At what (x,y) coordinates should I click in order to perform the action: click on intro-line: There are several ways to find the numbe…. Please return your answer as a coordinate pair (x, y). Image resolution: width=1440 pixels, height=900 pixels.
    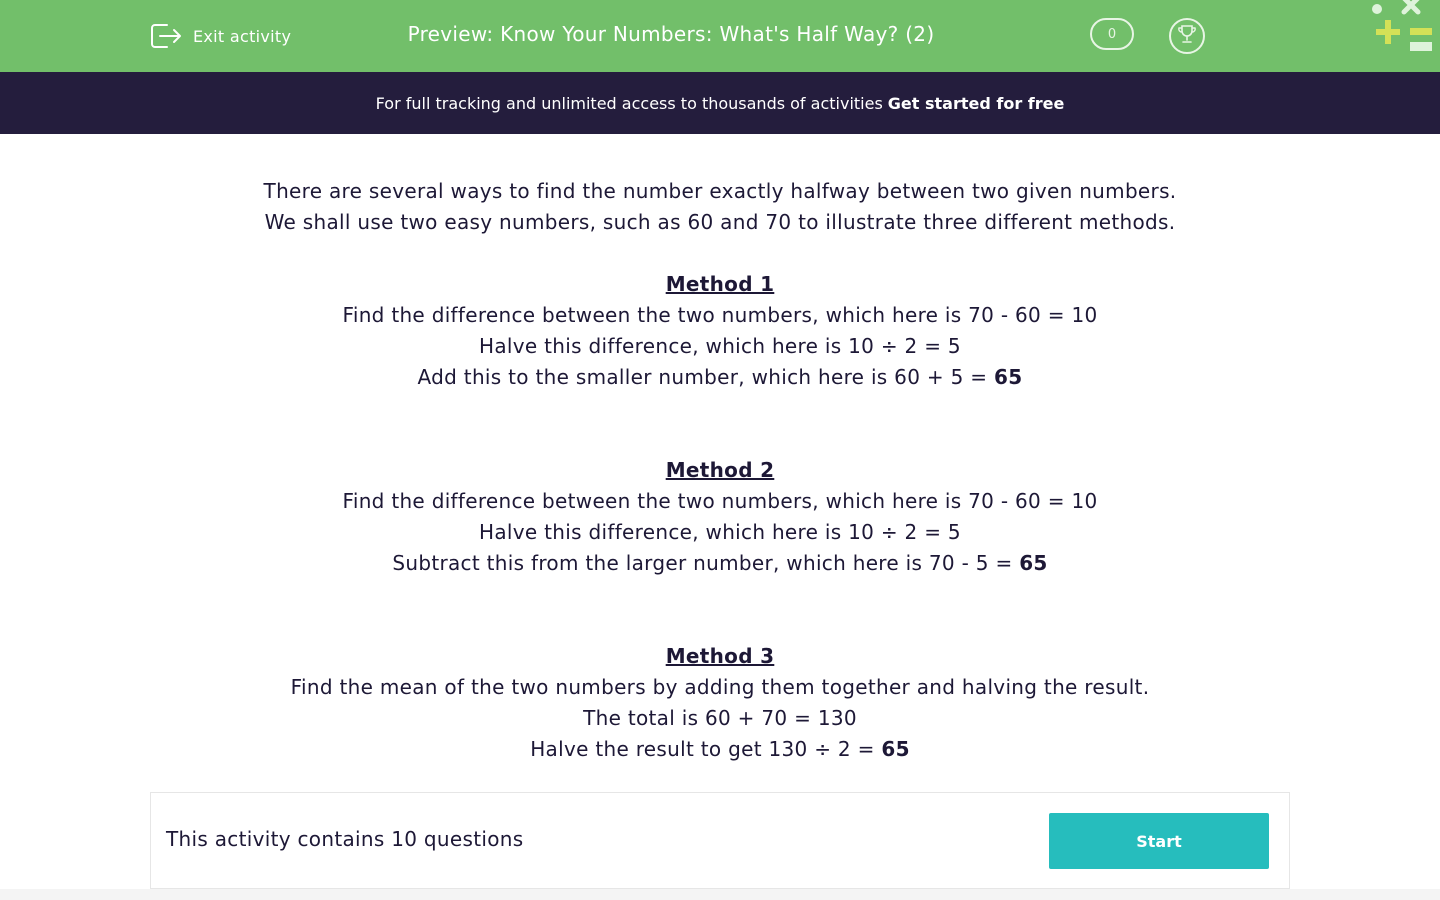
    Looking at the image, I should click on (720, 191).